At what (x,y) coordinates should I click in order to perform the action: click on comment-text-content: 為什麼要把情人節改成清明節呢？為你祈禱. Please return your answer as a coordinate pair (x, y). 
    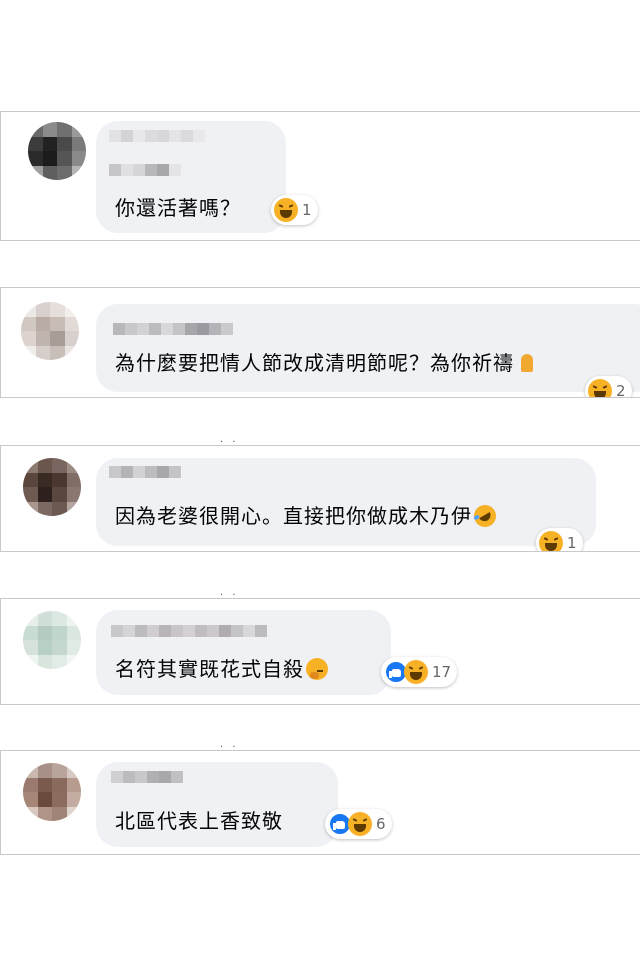
    Looking at the image, I should click on (314, 363).